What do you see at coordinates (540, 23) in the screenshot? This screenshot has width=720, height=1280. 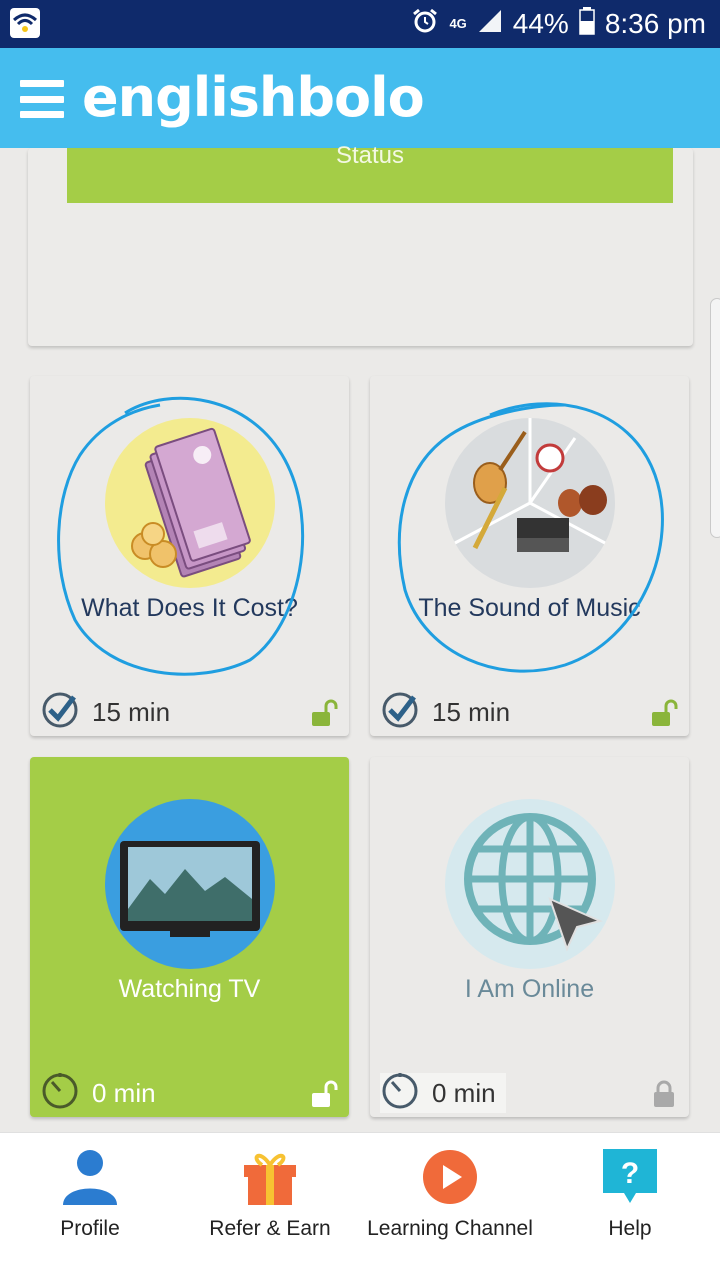 I see `battery-percent: 44%` at bounding box center [540, 23].